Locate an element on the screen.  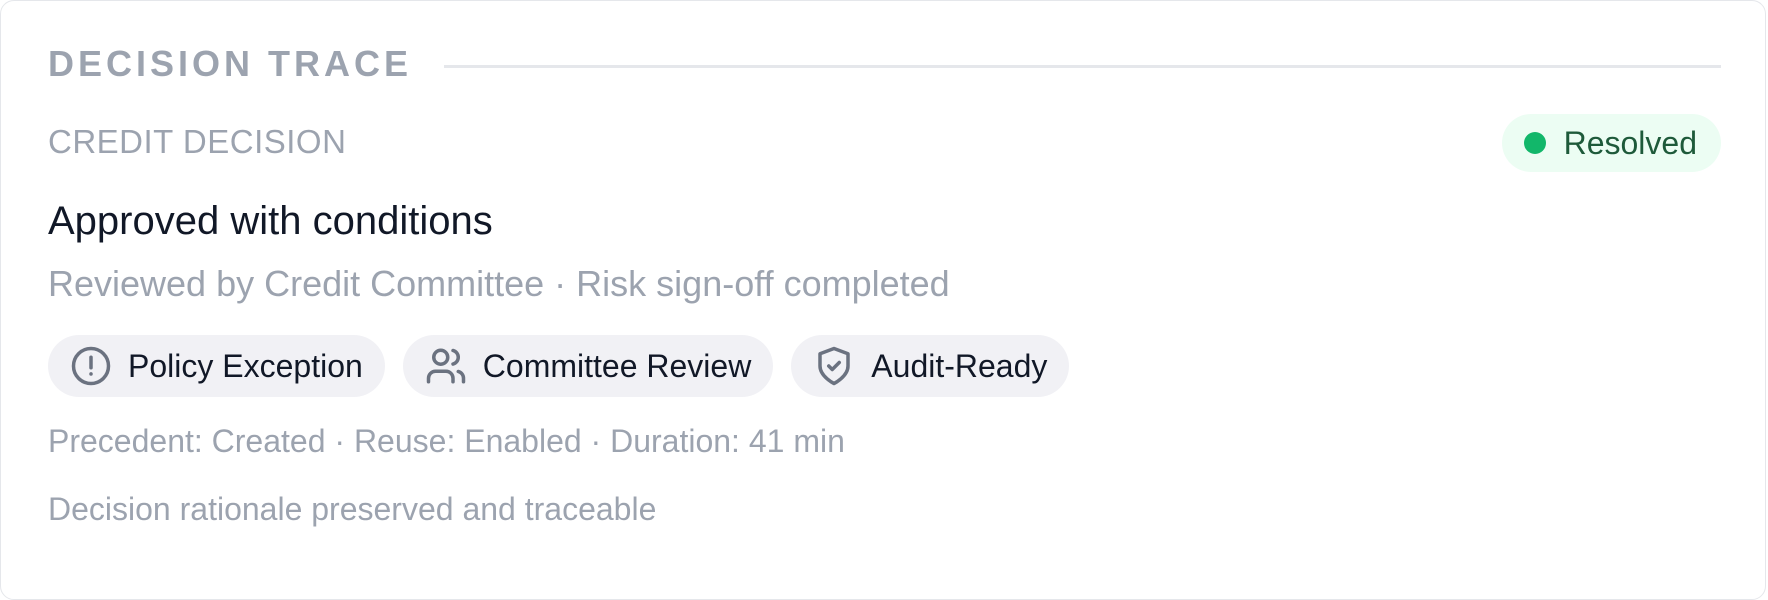
section-header: DECISION TRACE is located at coordinates (884, 64).